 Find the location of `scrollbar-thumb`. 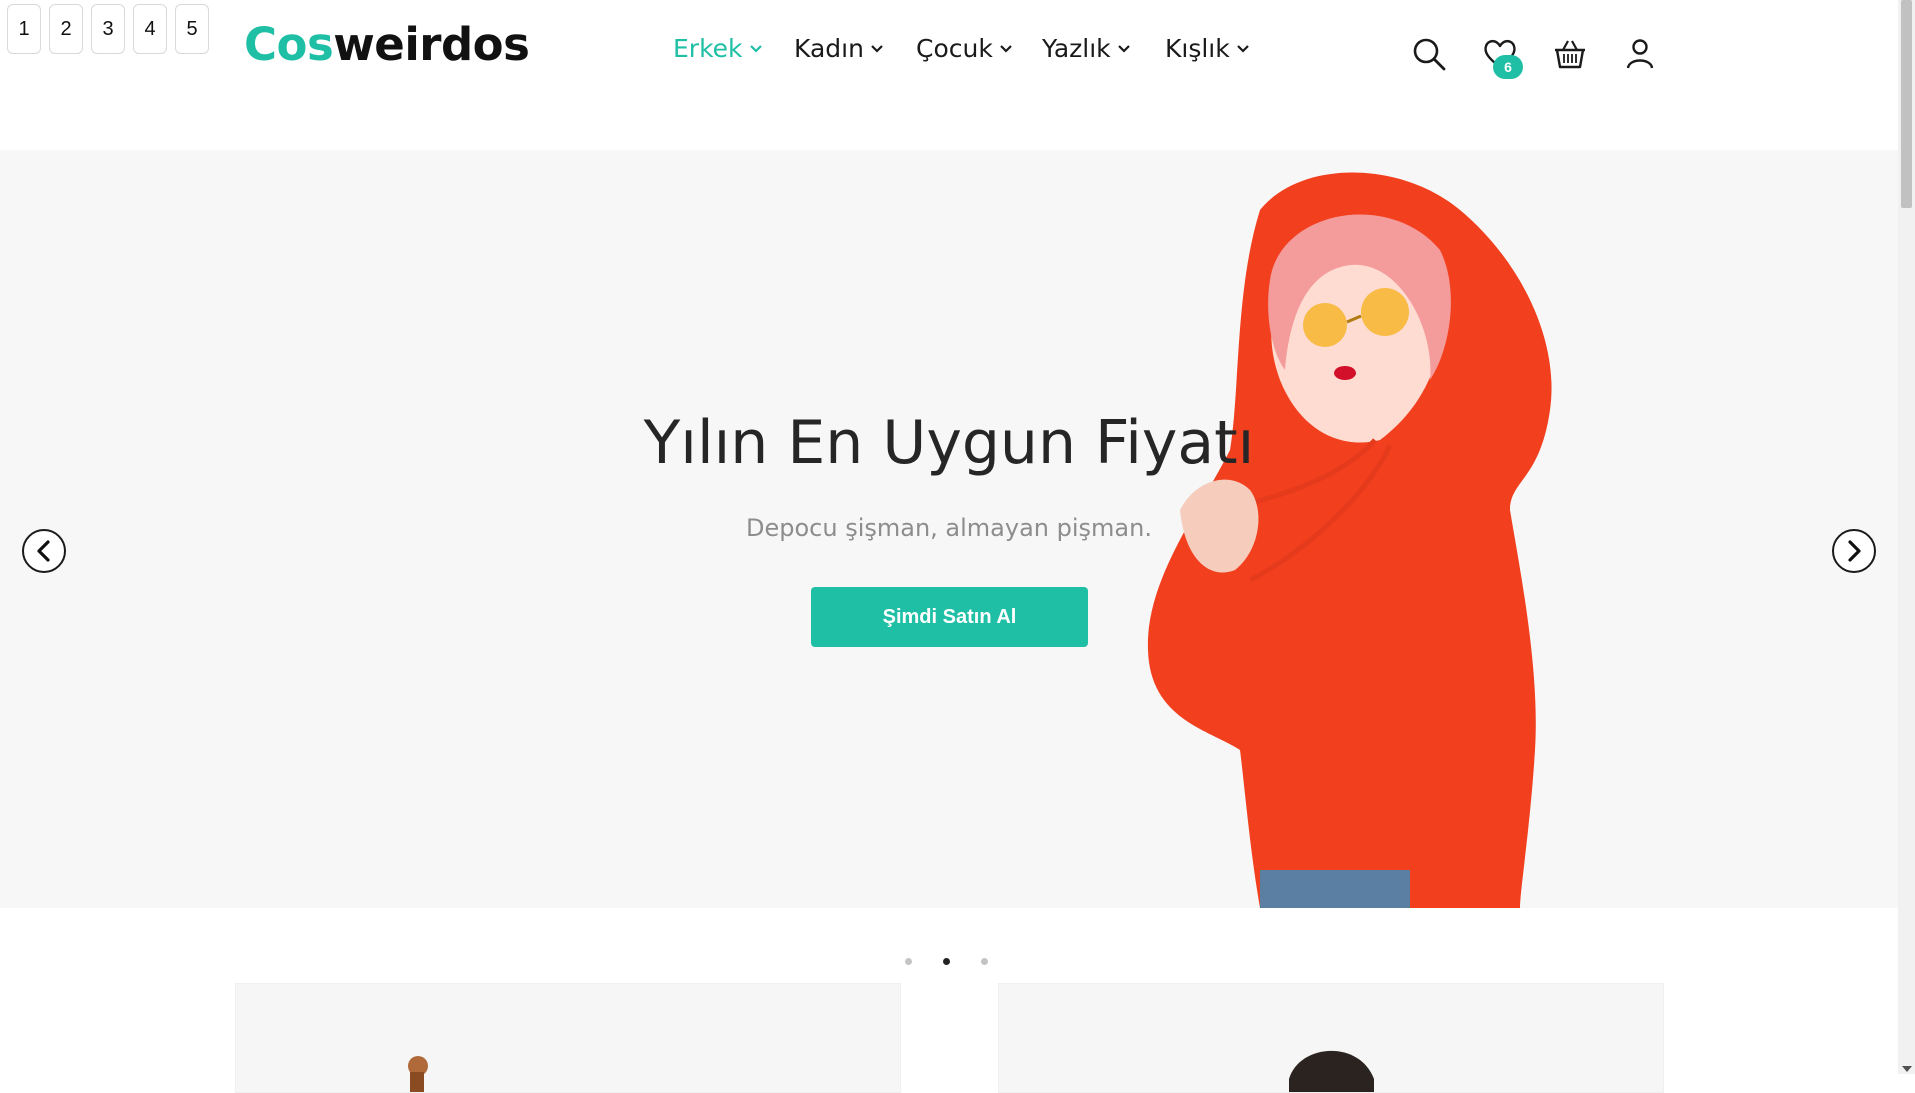

scrollbar-thumb is located at coordinates (1906, 104).